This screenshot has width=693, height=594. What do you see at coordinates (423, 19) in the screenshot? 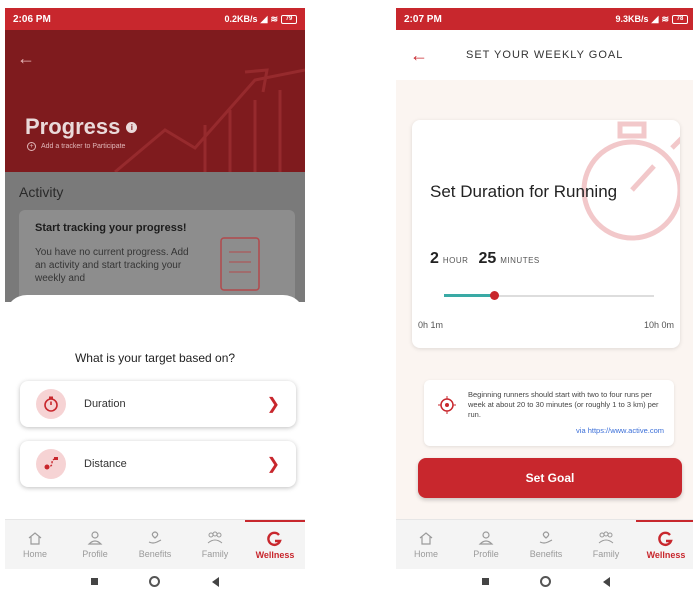
I see `status-time: 2:07 PM` at bounding box center [423, 19].